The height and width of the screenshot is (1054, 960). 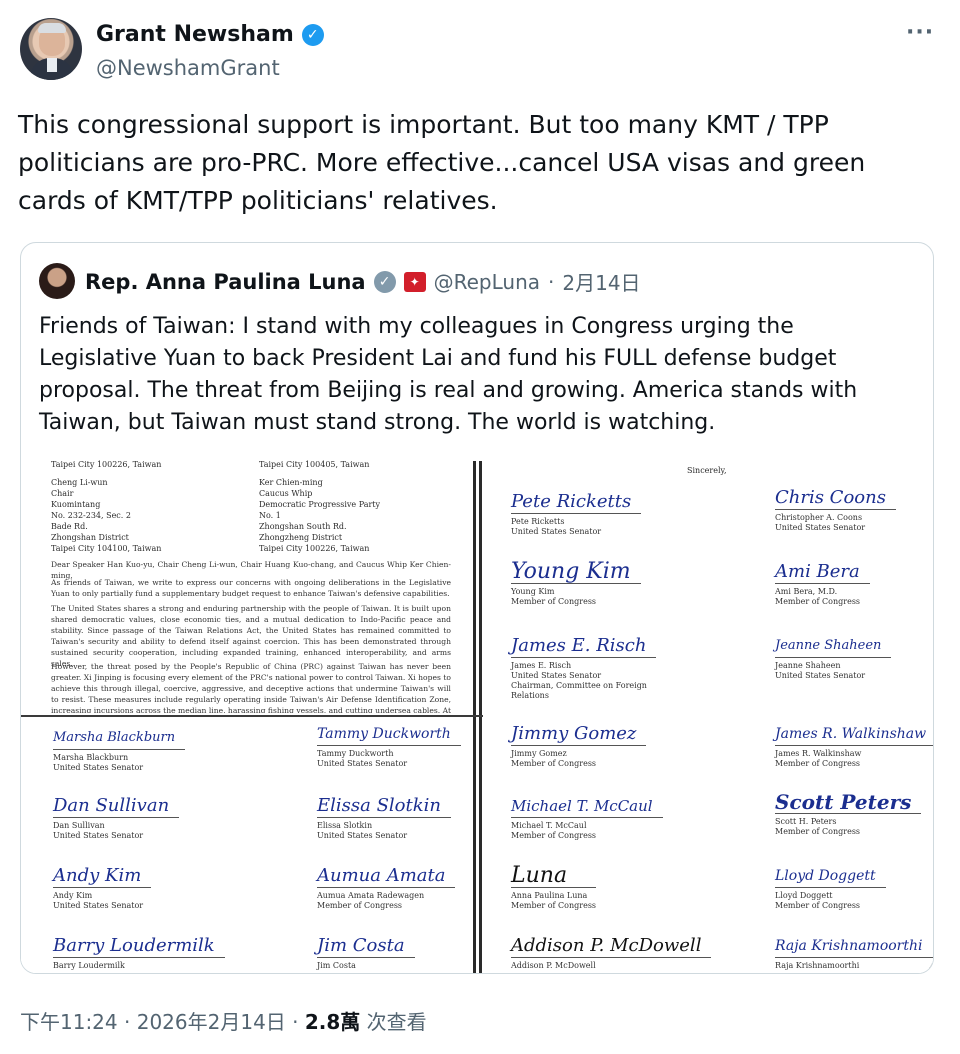 I want to click on signature-block: Raja Krishnamoorthi Raja Krishnamoorthi, so click(x=854, y=953).